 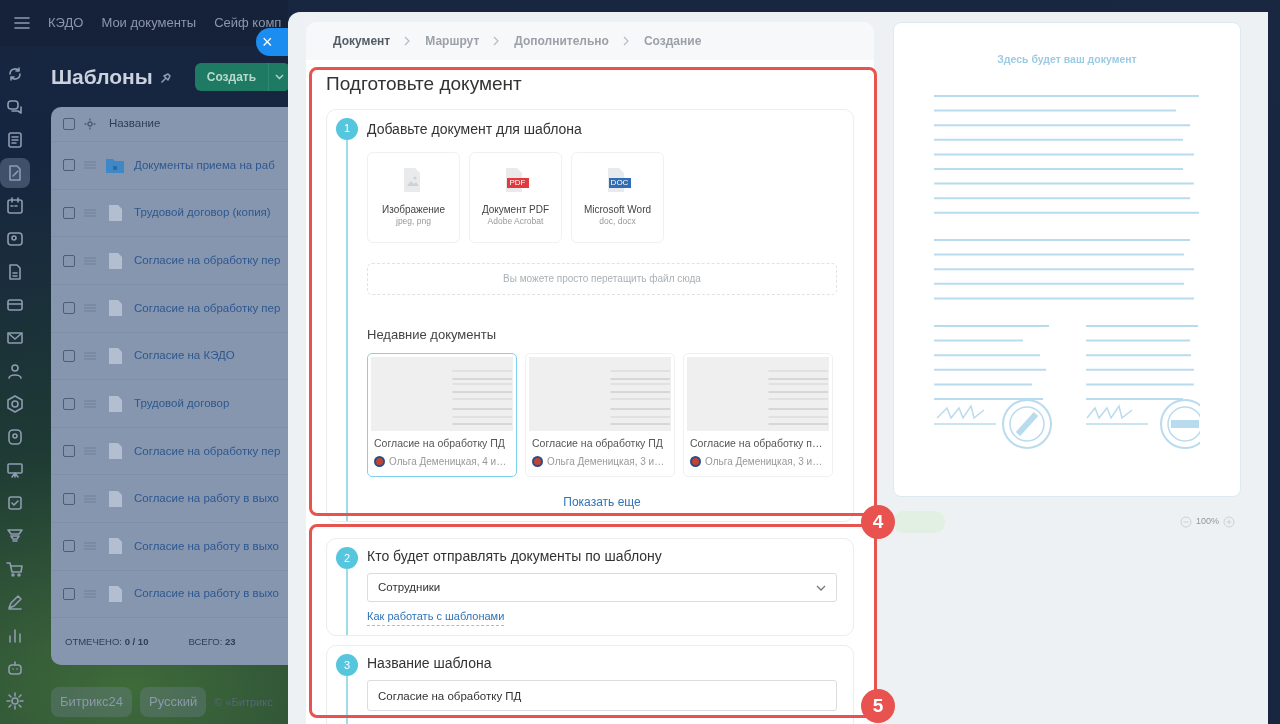 I want to click on file-icon, so click(x=15, y=272).